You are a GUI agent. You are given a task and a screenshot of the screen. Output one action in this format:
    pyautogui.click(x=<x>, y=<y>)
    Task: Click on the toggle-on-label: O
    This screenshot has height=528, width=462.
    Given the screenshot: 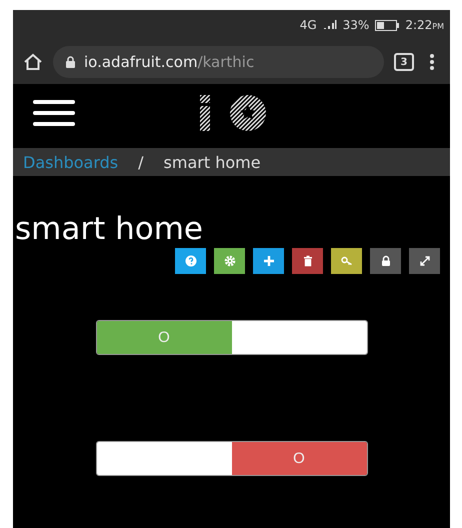 What is the action you would take?
    pyautogui.click(x=164, y=337)
    